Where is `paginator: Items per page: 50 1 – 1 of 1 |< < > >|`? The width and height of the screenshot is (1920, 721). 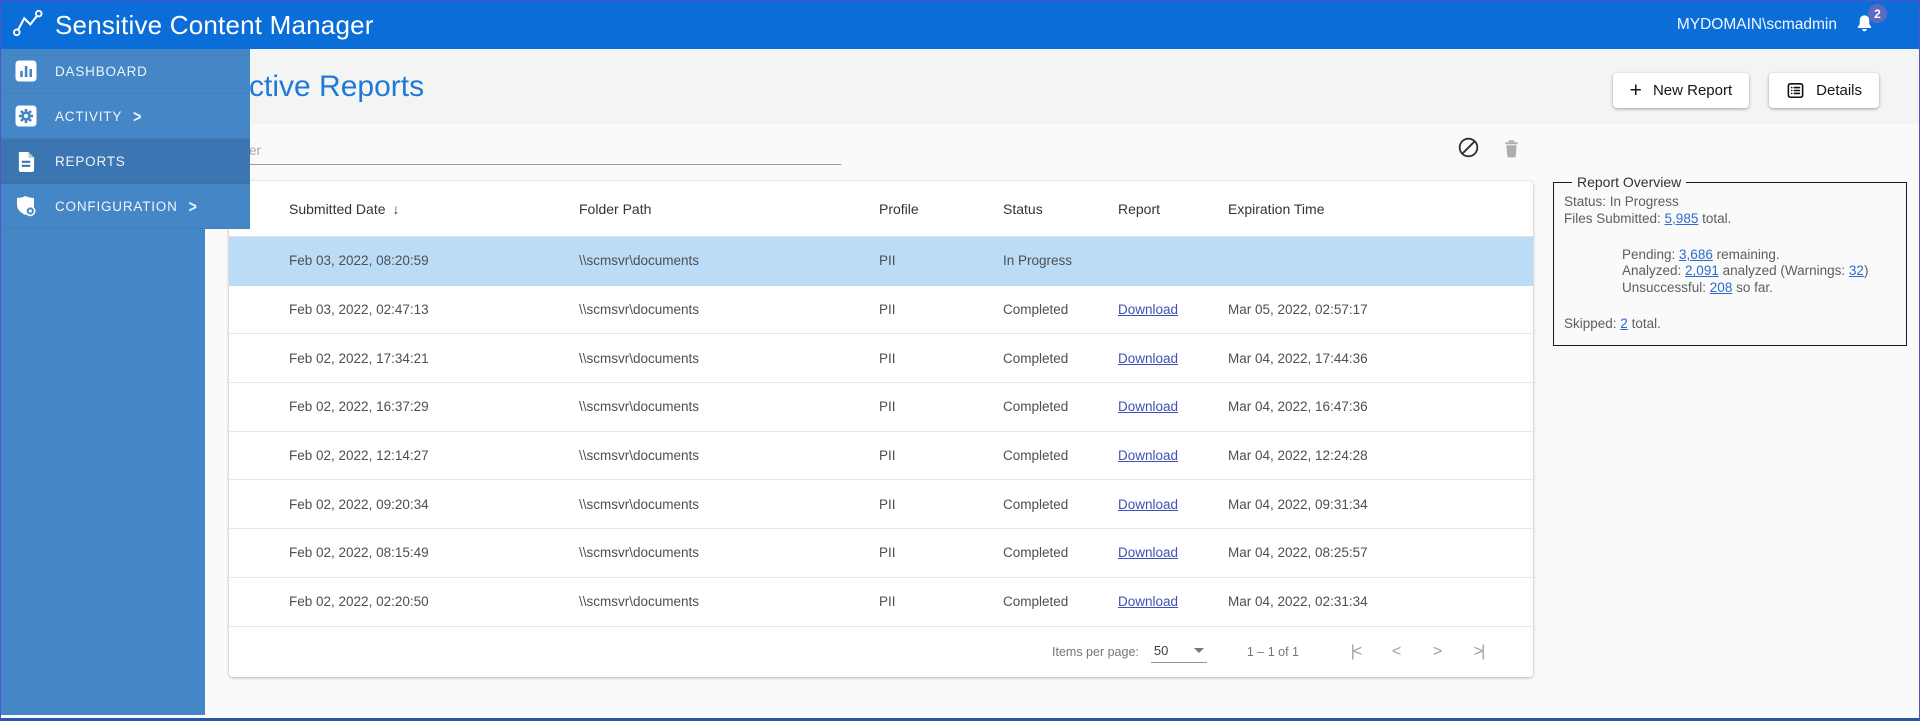
paginator: Items per page: 50 1 – 1 of 1 |< < > >| is located at coordinates (881, 652).